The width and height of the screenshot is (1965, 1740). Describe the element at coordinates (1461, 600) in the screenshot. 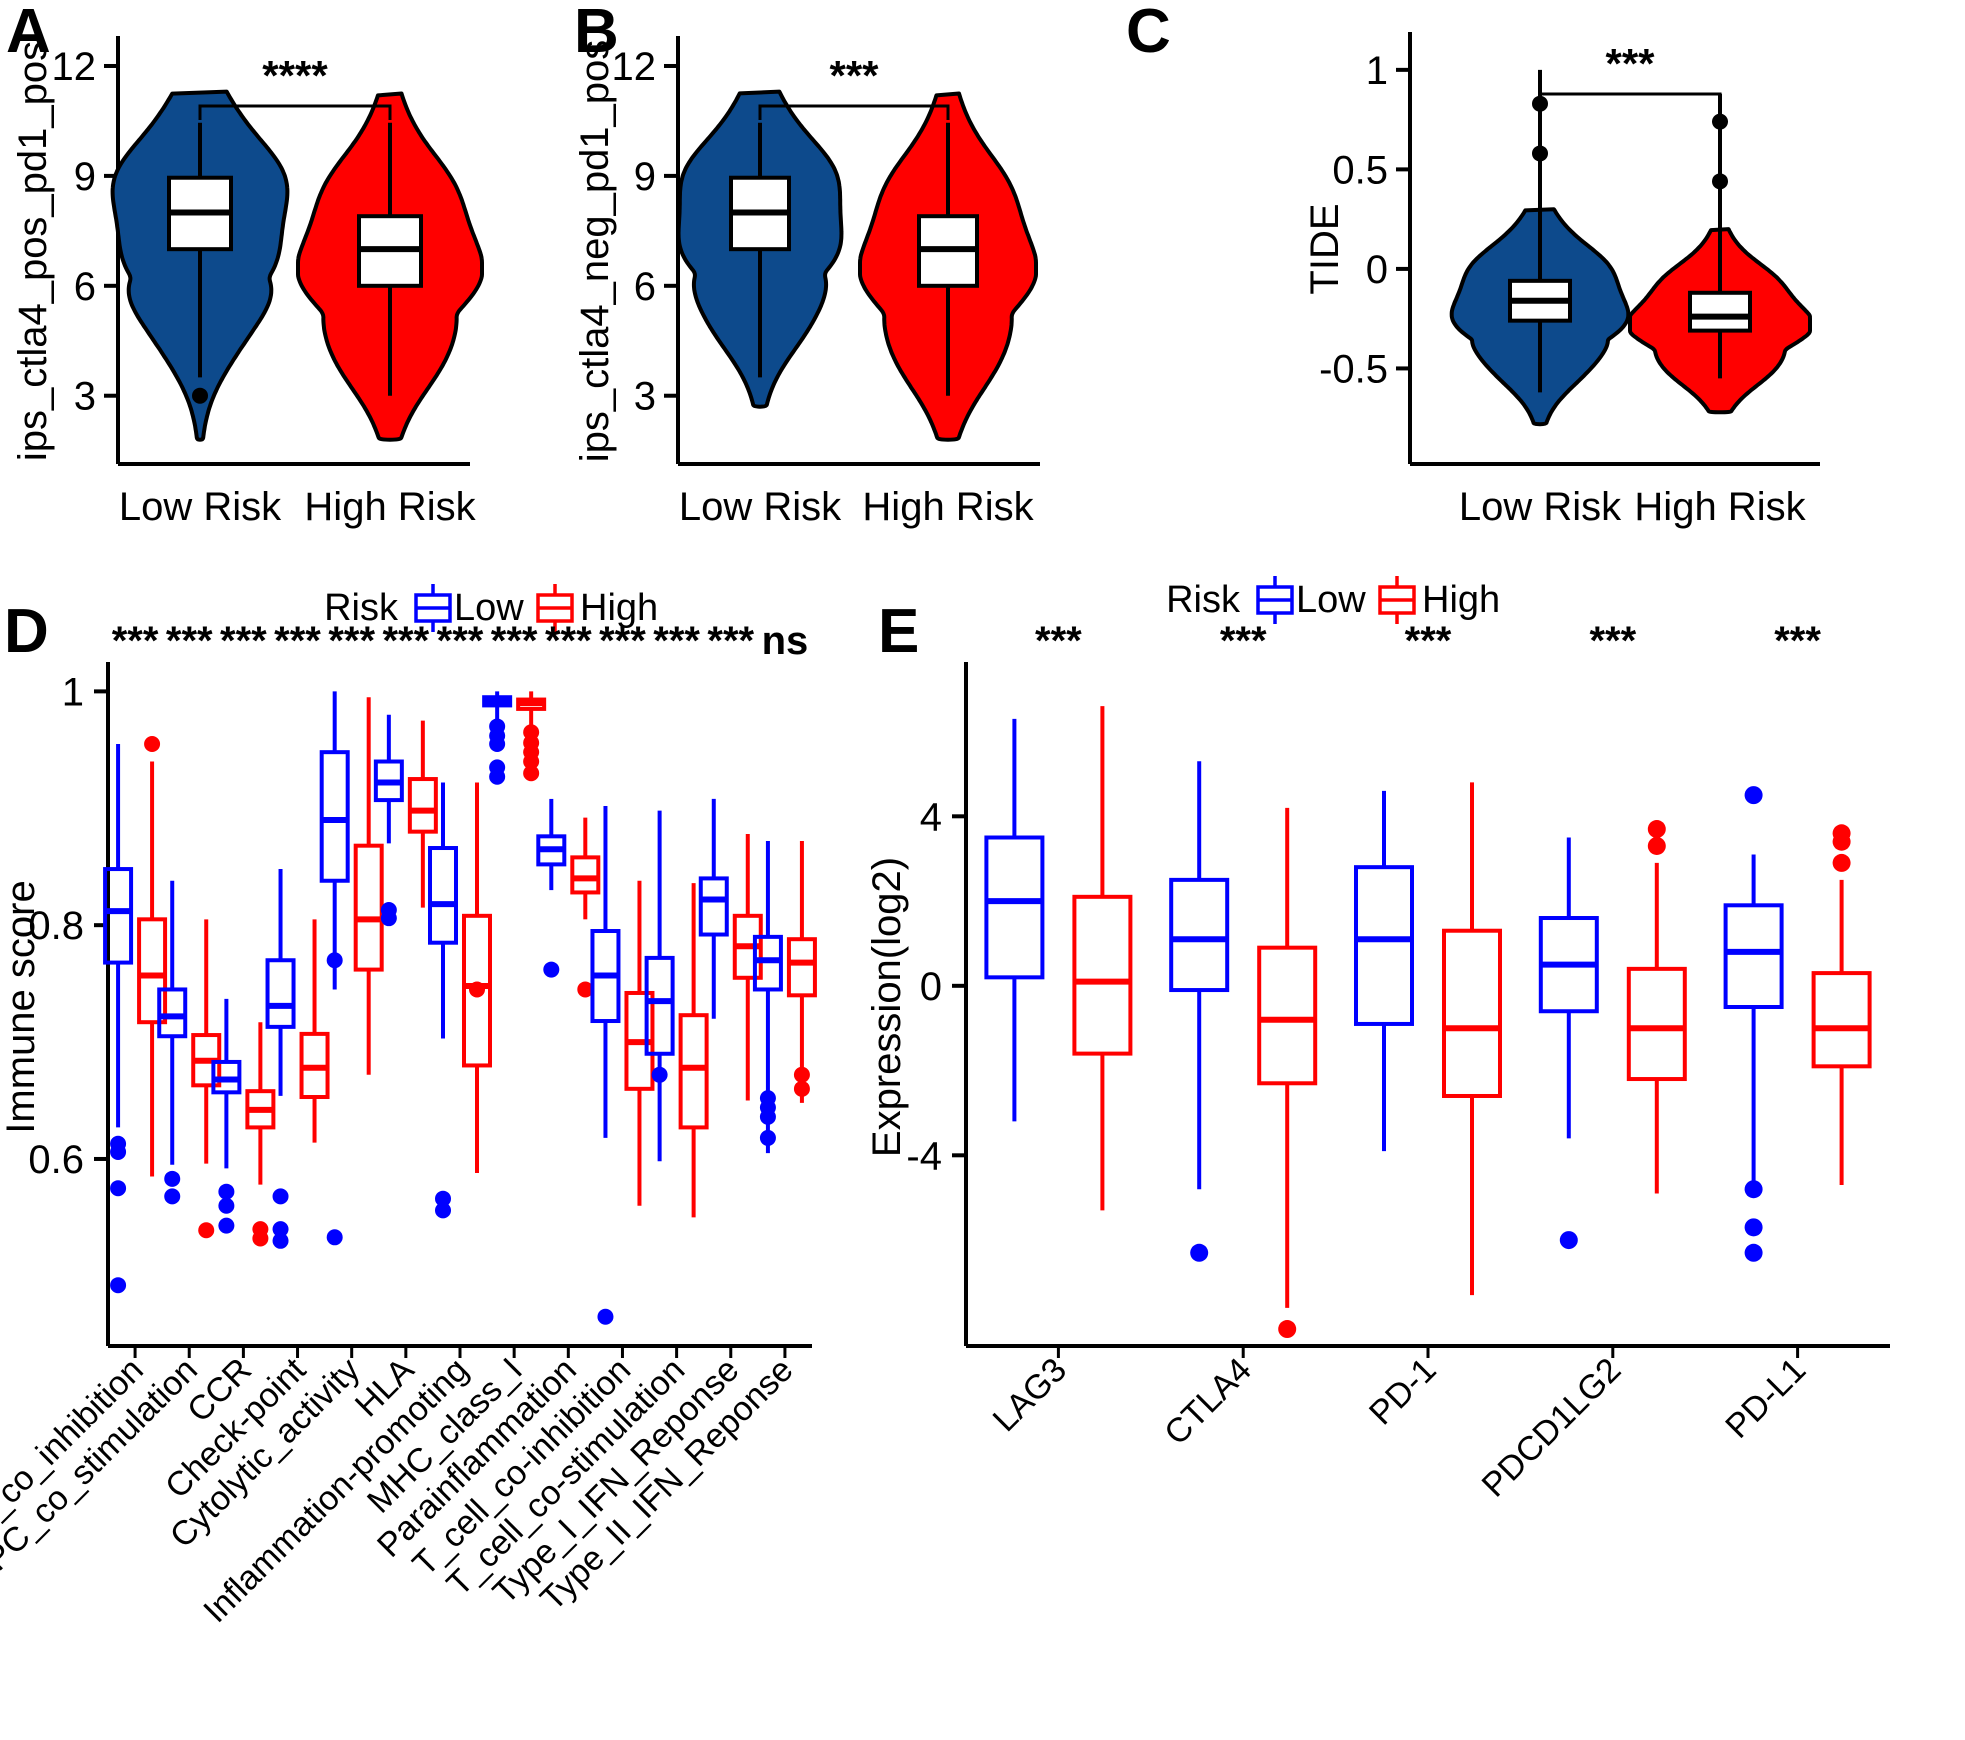

I see `legend-label-high: High` at that location.